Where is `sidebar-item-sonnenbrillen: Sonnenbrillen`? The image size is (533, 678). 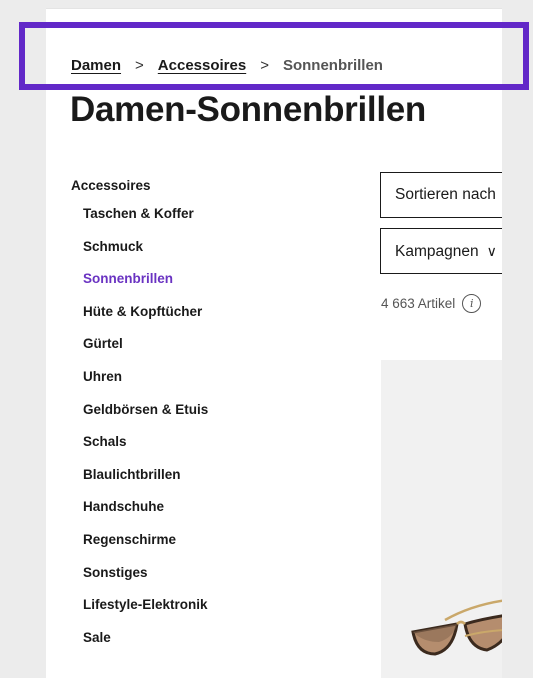 sidebar-item-sonnenbrillen: Sonnenbrillen is located at coordinates (201, 284).